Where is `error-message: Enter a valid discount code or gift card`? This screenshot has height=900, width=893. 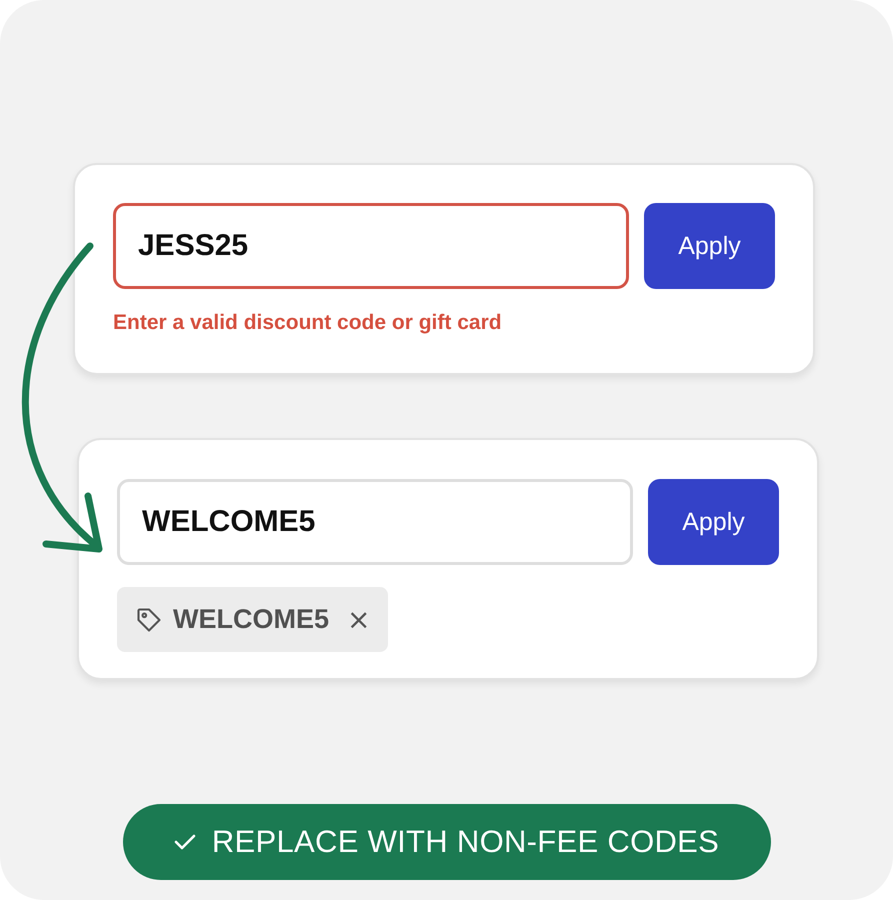 error-message: Enter a valid discount code or gift card is located at coordinates (308, 323).